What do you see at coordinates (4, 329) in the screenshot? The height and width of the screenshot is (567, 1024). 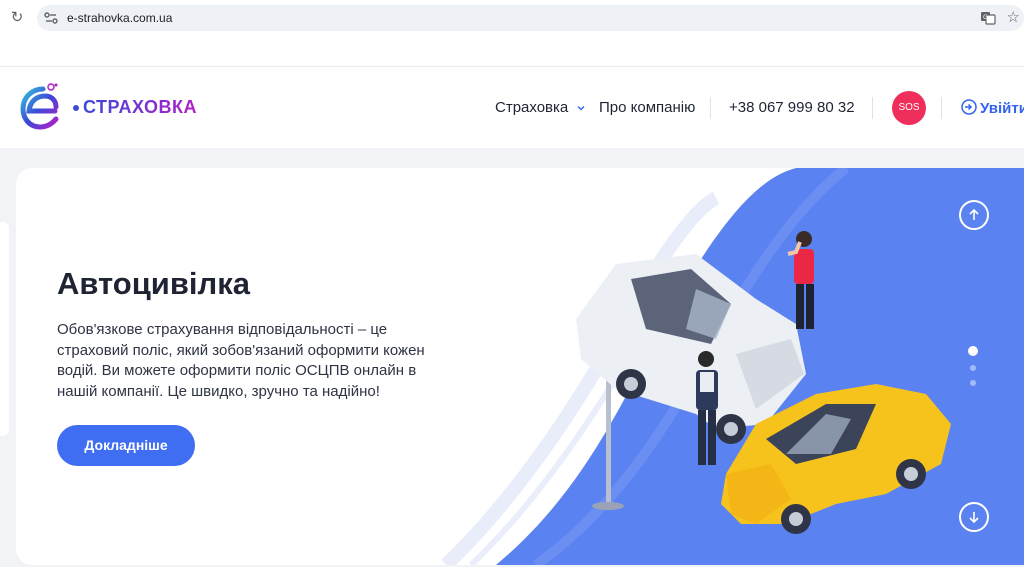 I see `side-panel-edge` at bounding box center [4, 329].